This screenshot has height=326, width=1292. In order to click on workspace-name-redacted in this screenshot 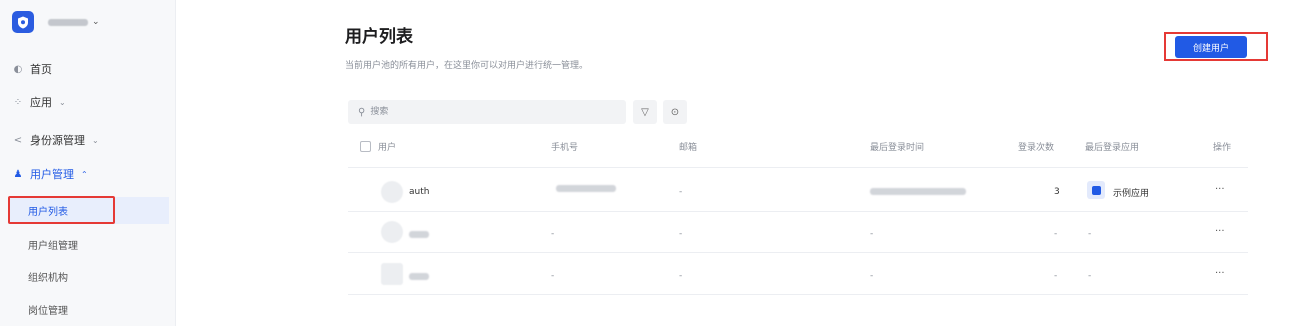, I will do `click(68, 22)`.